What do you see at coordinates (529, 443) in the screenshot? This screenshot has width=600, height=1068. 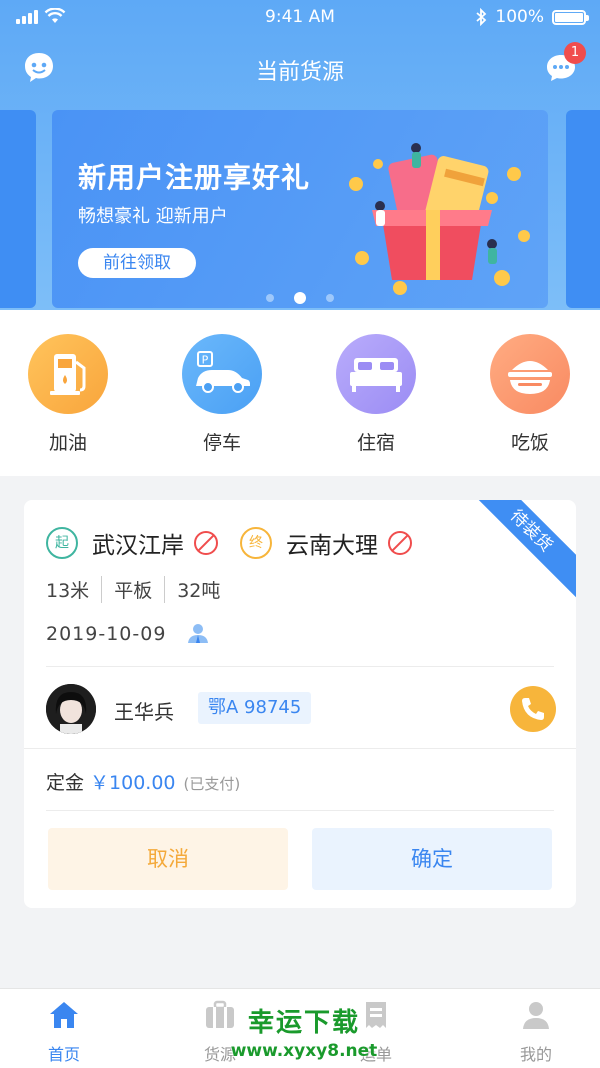 I see `service-label: 吃饭` at bounding box center [529, 443].